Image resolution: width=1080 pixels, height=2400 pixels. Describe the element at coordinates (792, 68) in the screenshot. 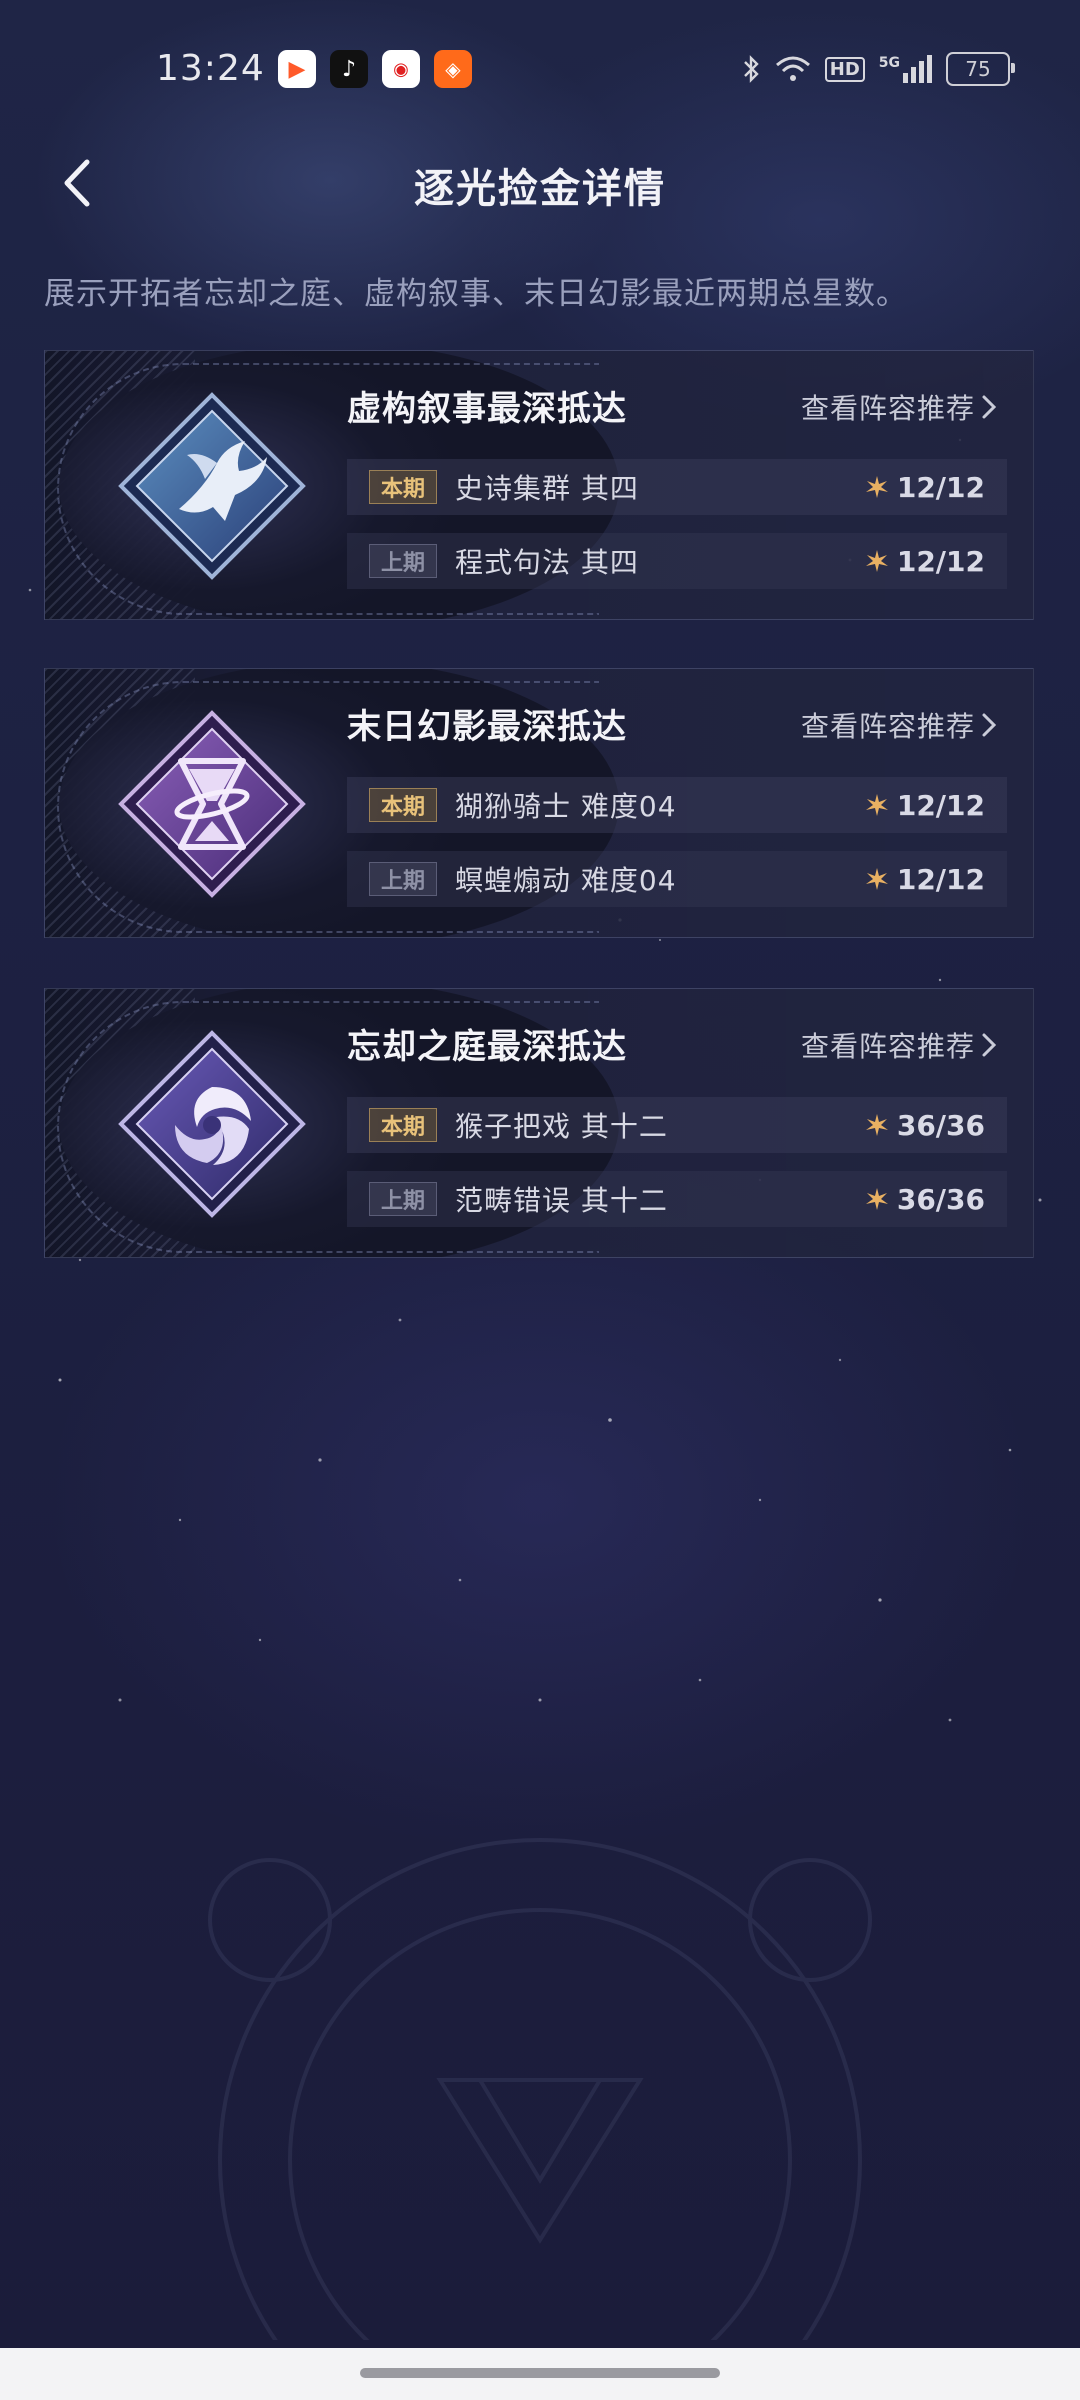

I see `wifi-icon` at that location.